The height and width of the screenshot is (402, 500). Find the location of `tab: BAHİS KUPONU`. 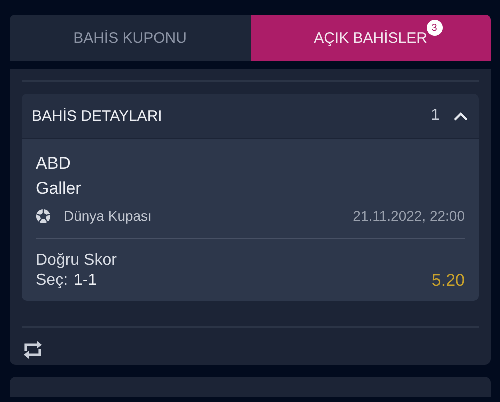

tab: BAHİS KUPONU is located at coordinates (130, 38).